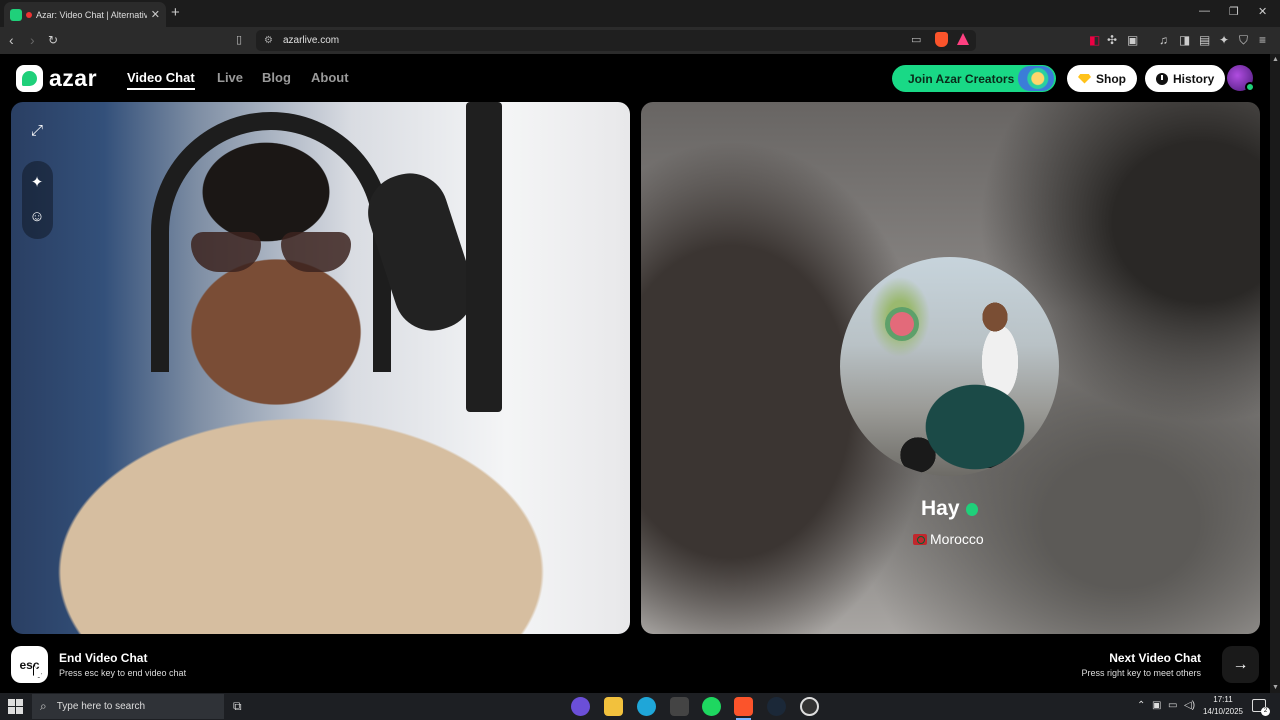  I want to click on next-chat-title: Next Video Chat, so click(1155, 658).